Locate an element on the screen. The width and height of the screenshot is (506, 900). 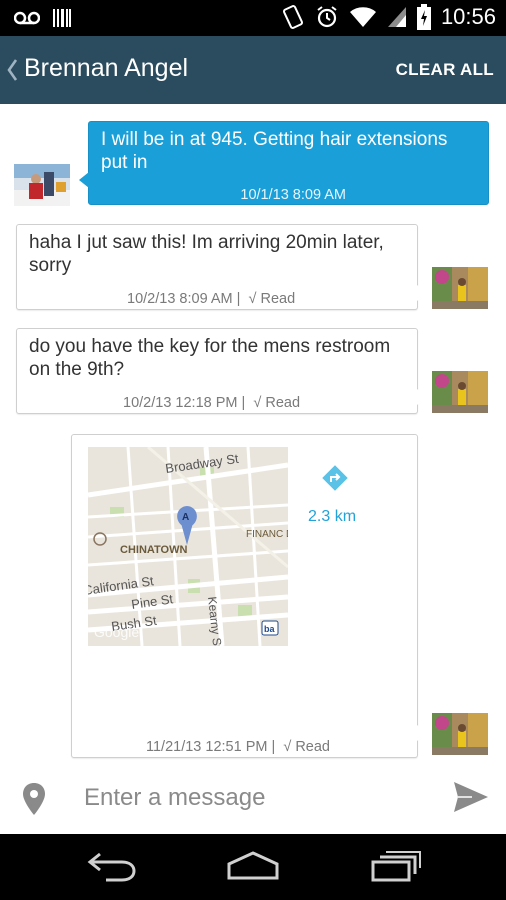
alarm-icon is located at coordinates (327, 17).